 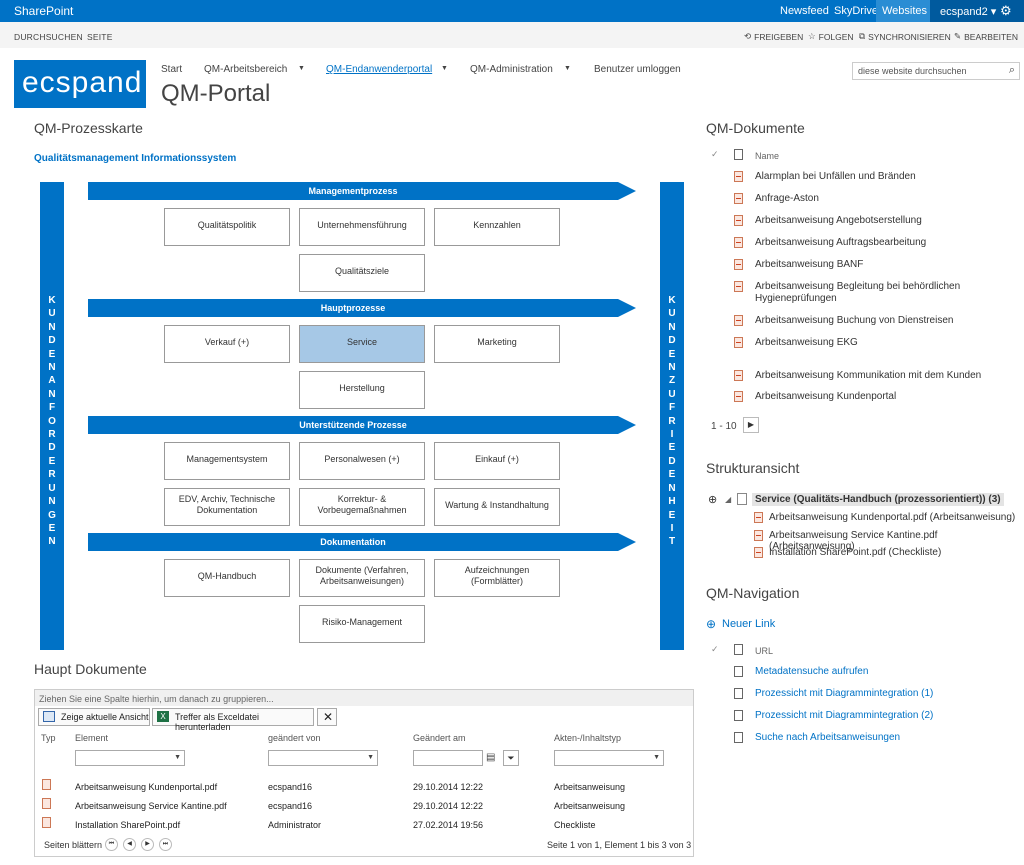 I want to click on col-inhaltstyp: Akten-/Inhaltstyp, so click(x=587, y=738).